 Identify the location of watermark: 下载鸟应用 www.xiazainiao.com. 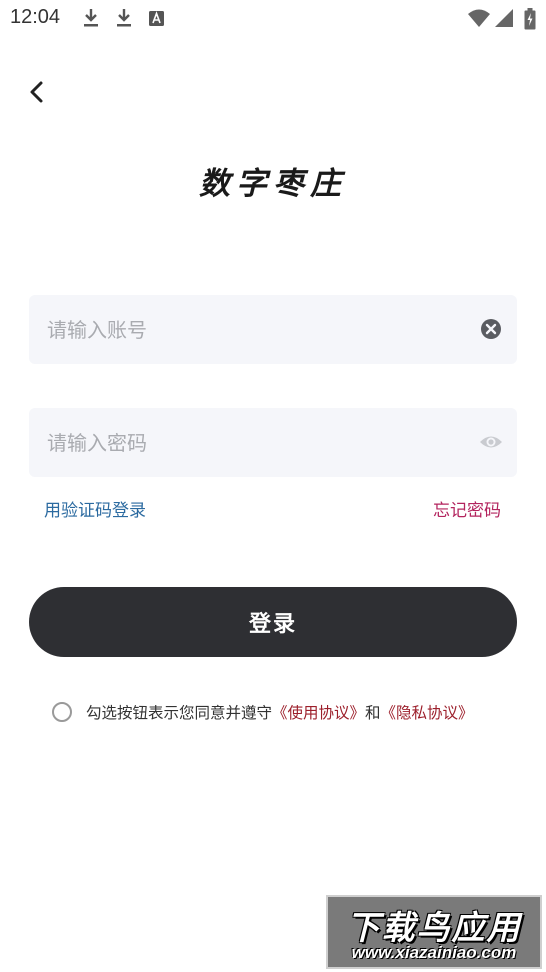
(434, 932).